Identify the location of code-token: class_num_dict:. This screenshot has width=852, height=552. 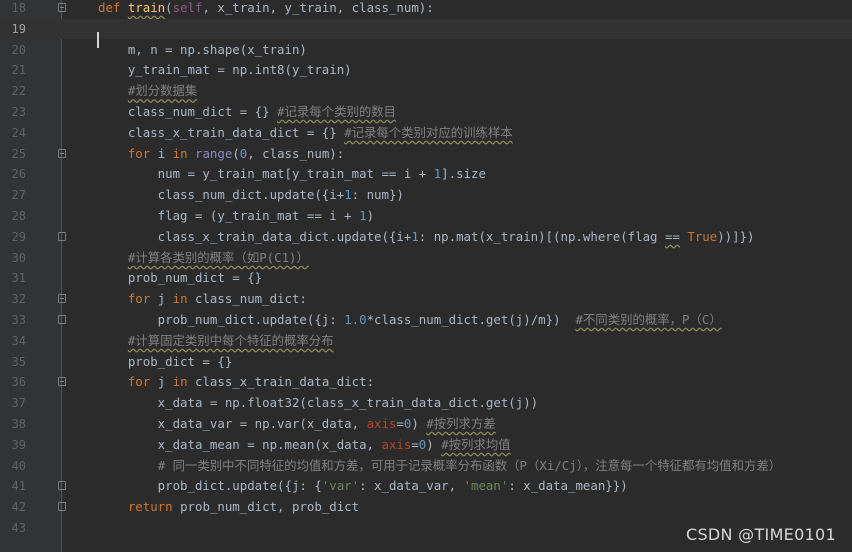
(251, 299).